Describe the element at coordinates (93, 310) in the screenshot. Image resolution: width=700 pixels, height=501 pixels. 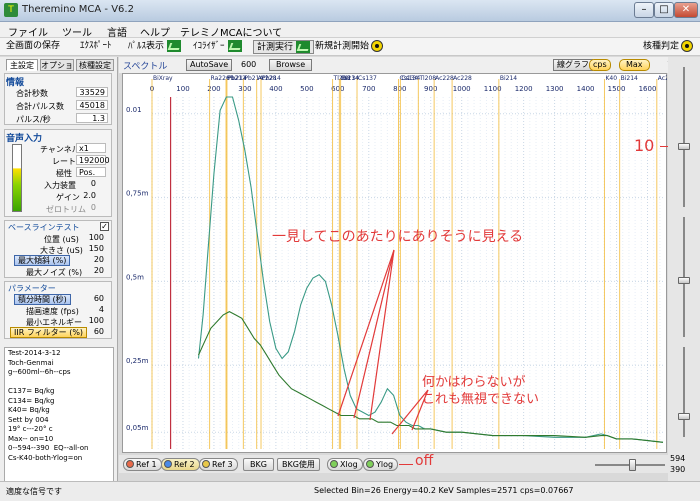
I see `draw-speed-value: 4` at that location.